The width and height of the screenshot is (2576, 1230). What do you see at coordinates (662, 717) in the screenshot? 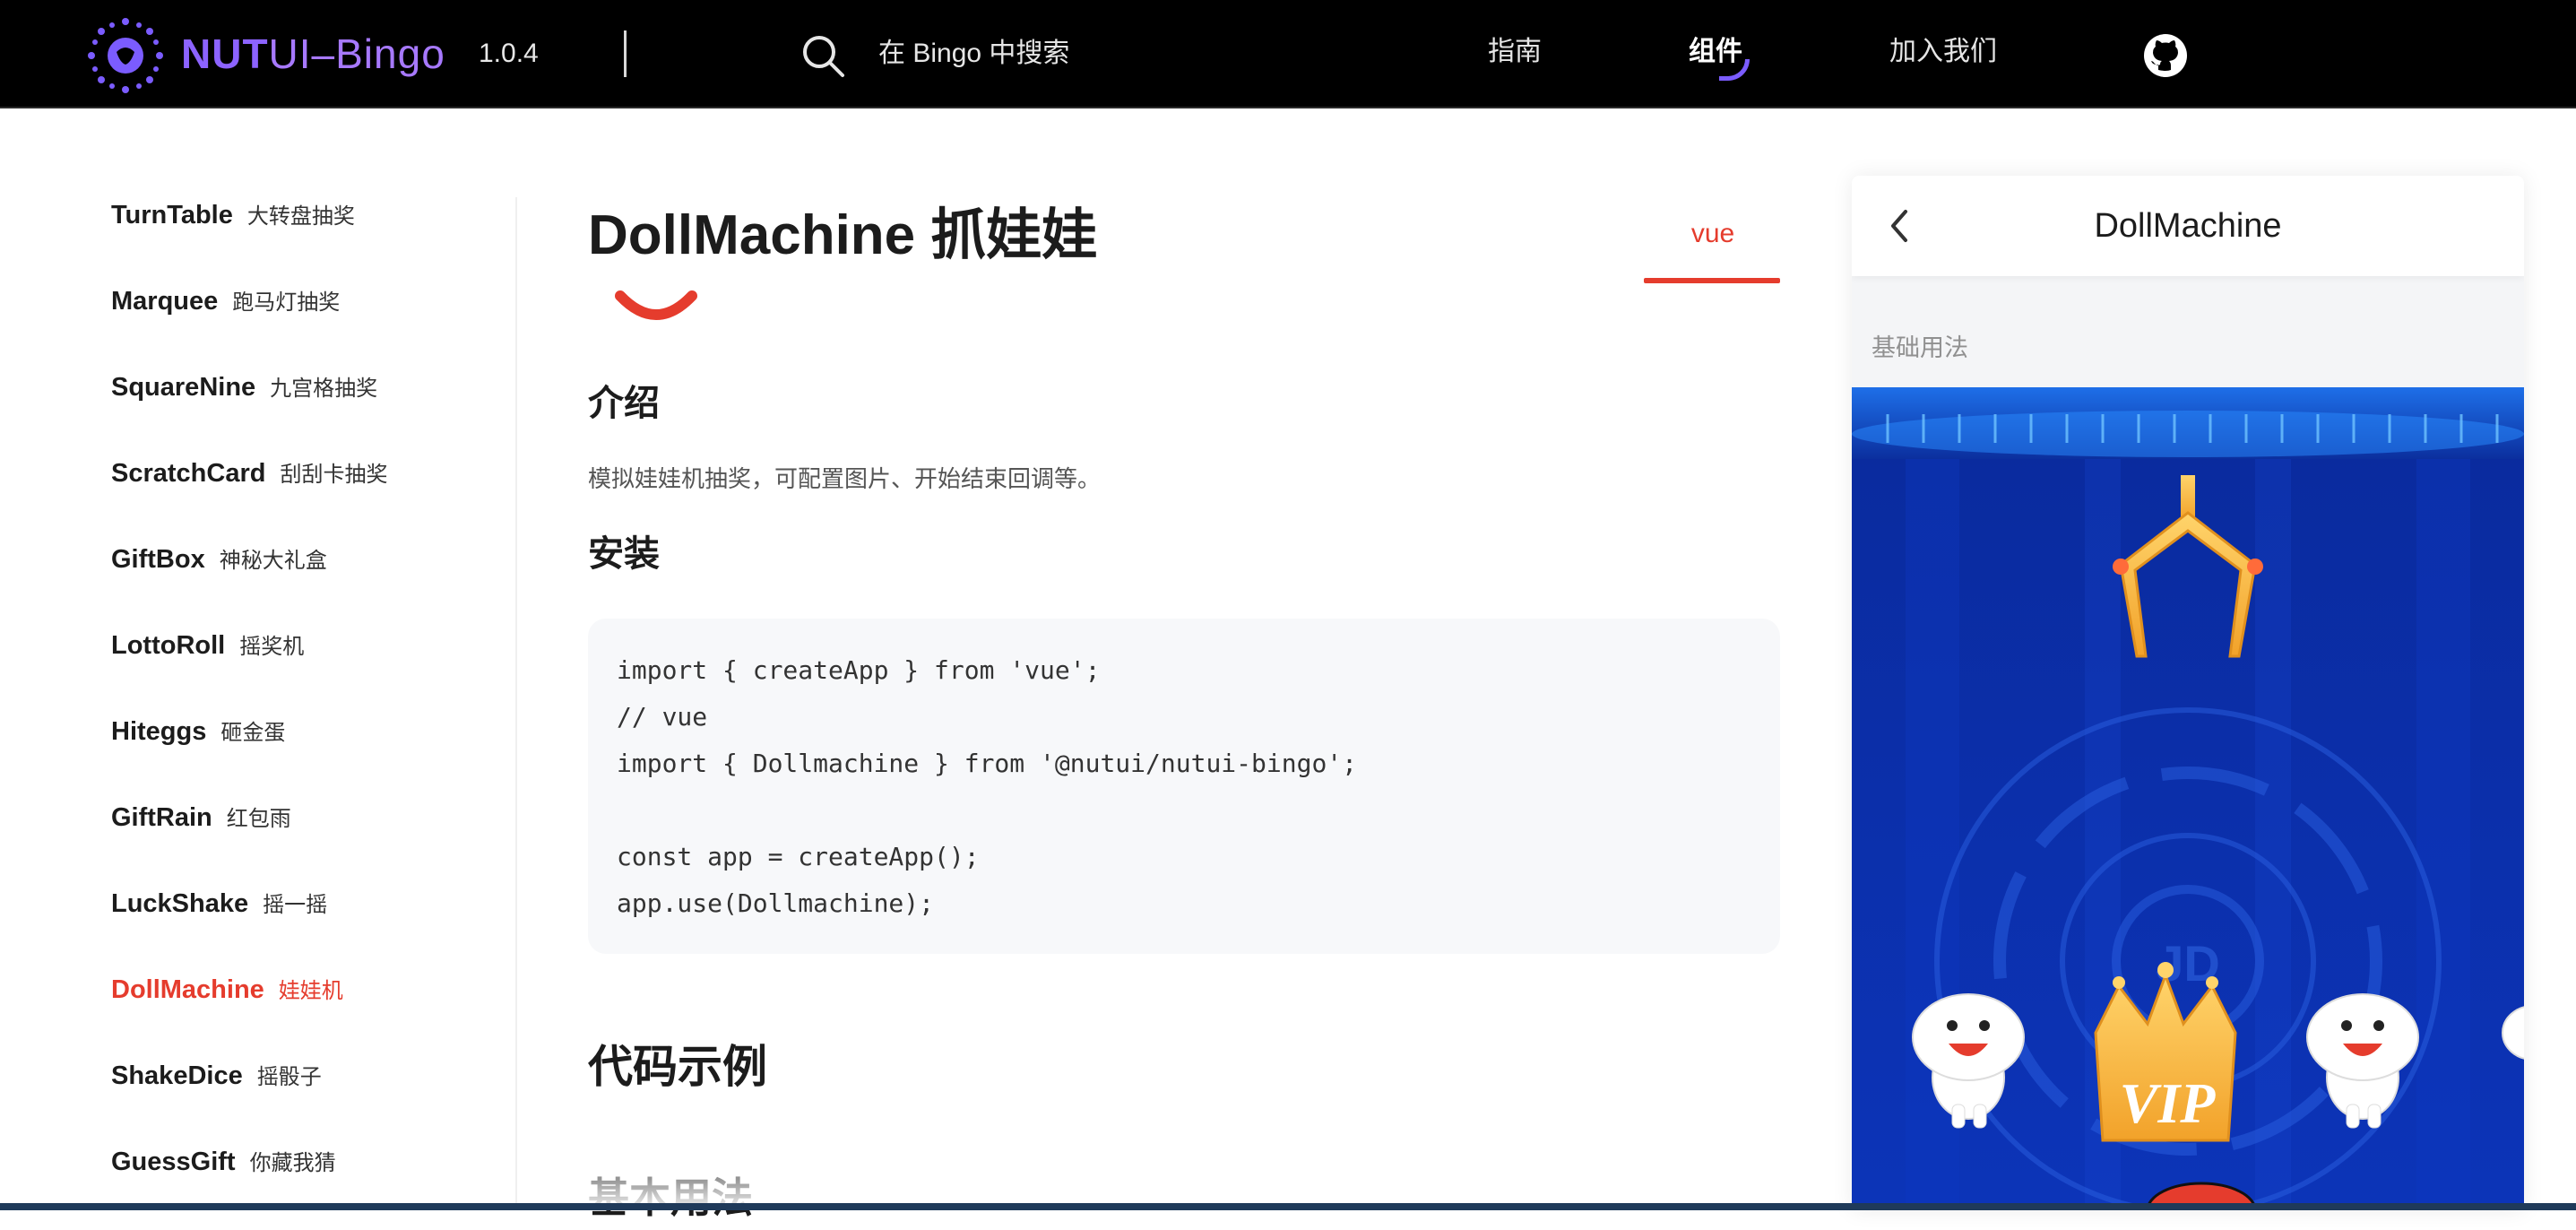
I see `code-line: // vue` at bounding box center [662, 717].